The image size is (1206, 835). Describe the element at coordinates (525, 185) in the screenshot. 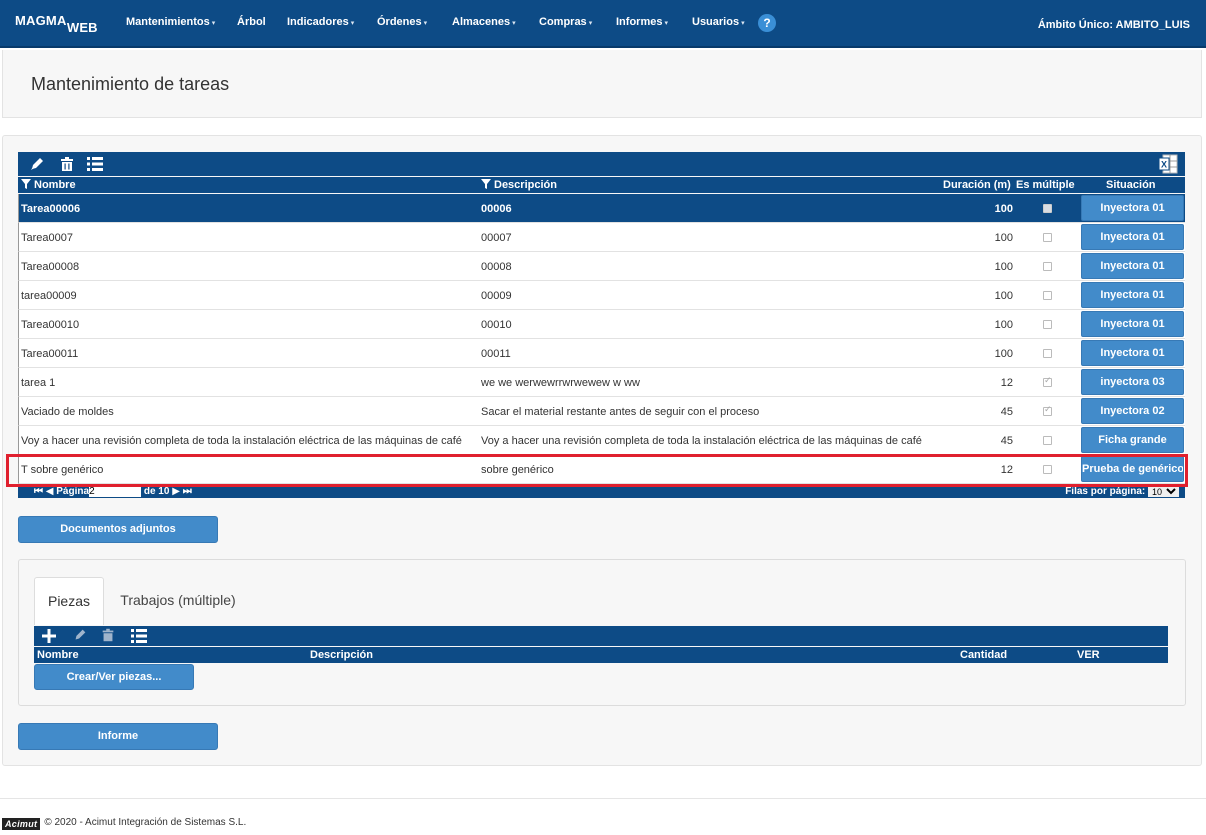

I see `column-label: Descripción` at that location.